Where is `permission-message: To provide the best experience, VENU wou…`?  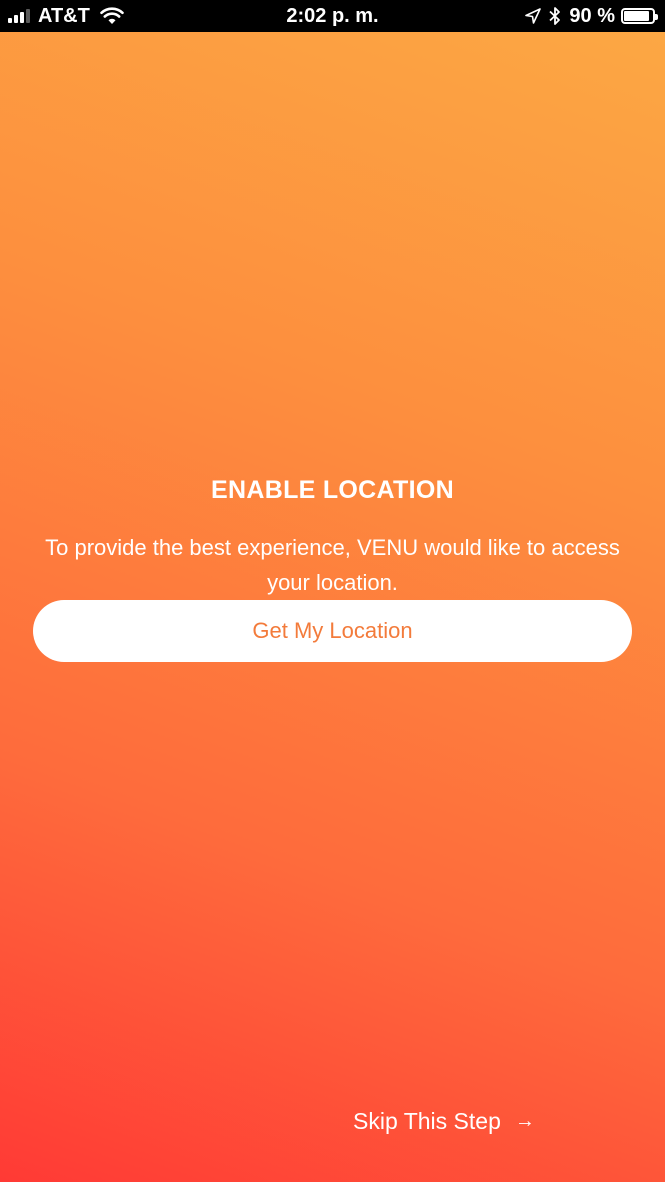 permission-message: To provide the best experience, VENU wou… is located at coordinates (332, 565).